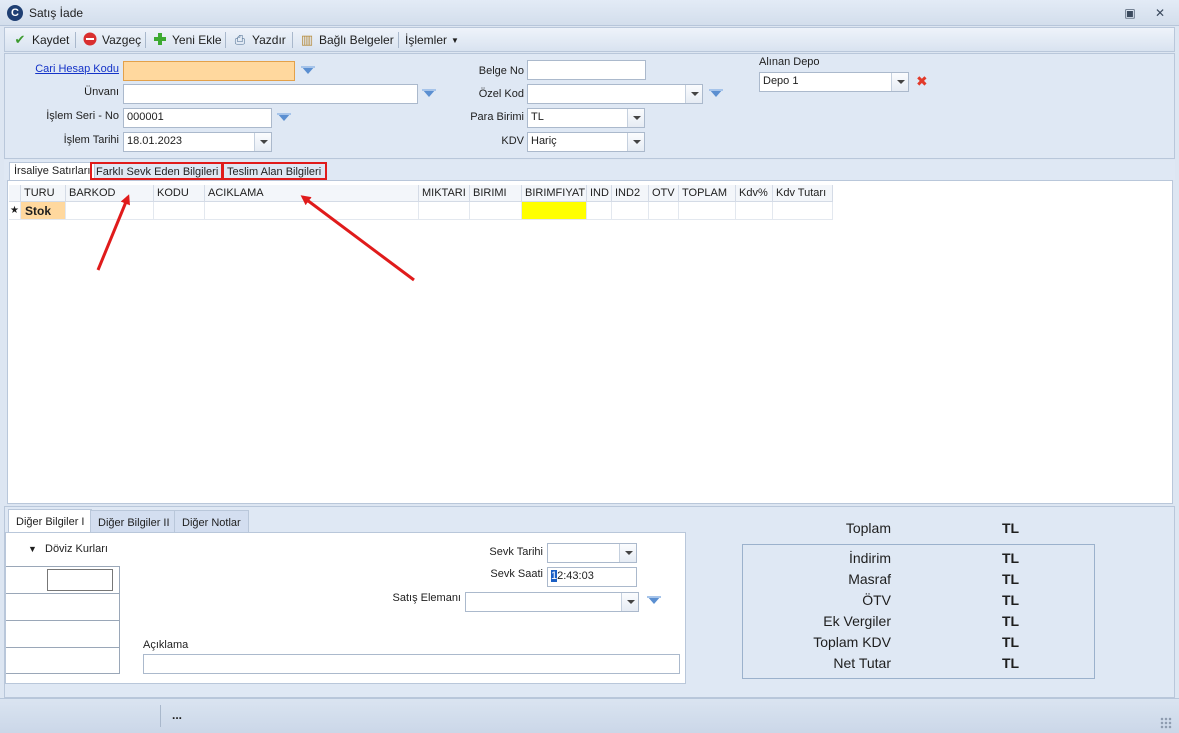 This screenshot has width=1179, height=733. Describe the element at coordinates (357, 238) in the screenshot. I see `annotation-arrow-right` at that location.